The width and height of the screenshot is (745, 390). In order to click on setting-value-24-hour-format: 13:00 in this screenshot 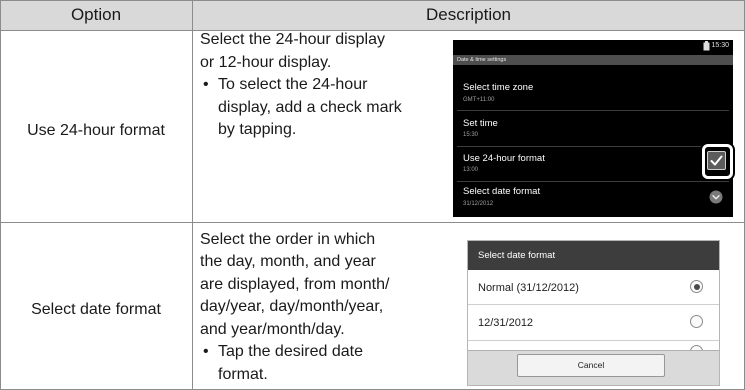, I will do `click(471, 170)`.